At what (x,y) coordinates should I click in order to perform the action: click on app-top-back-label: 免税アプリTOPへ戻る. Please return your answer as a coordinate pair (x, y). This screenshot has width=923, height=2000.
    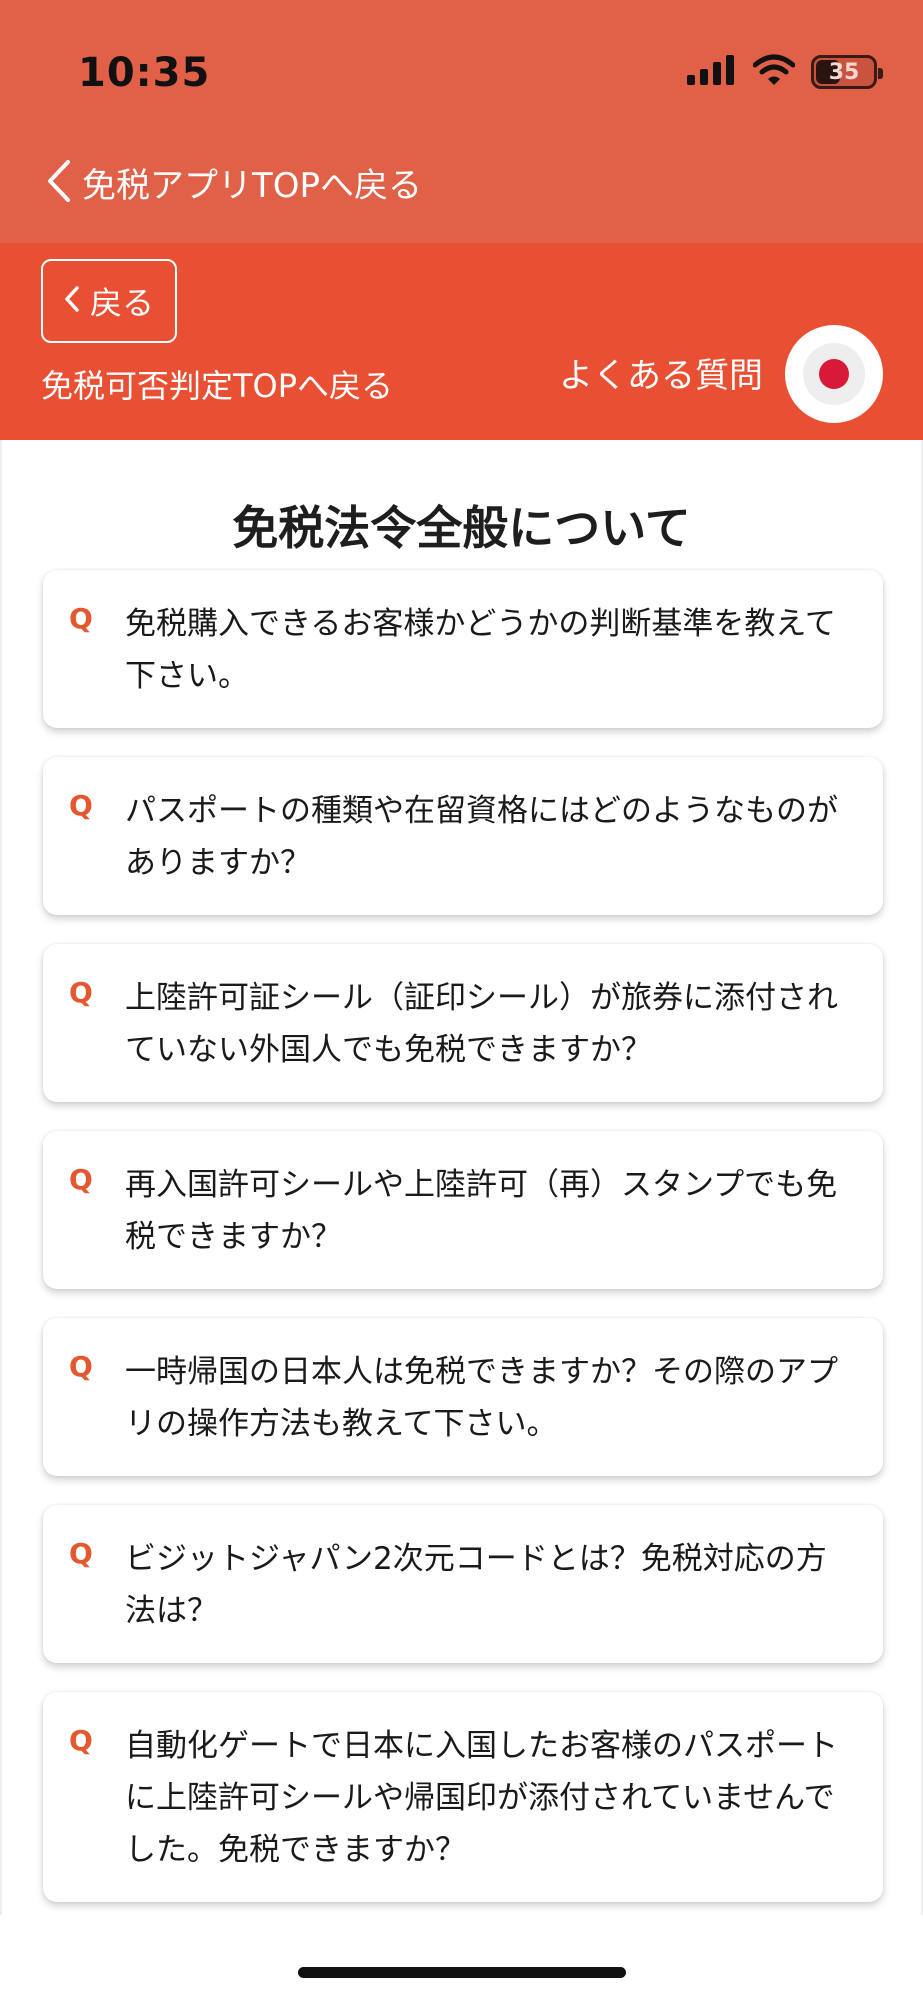
    Looking at the image, I should click on (252, 186).